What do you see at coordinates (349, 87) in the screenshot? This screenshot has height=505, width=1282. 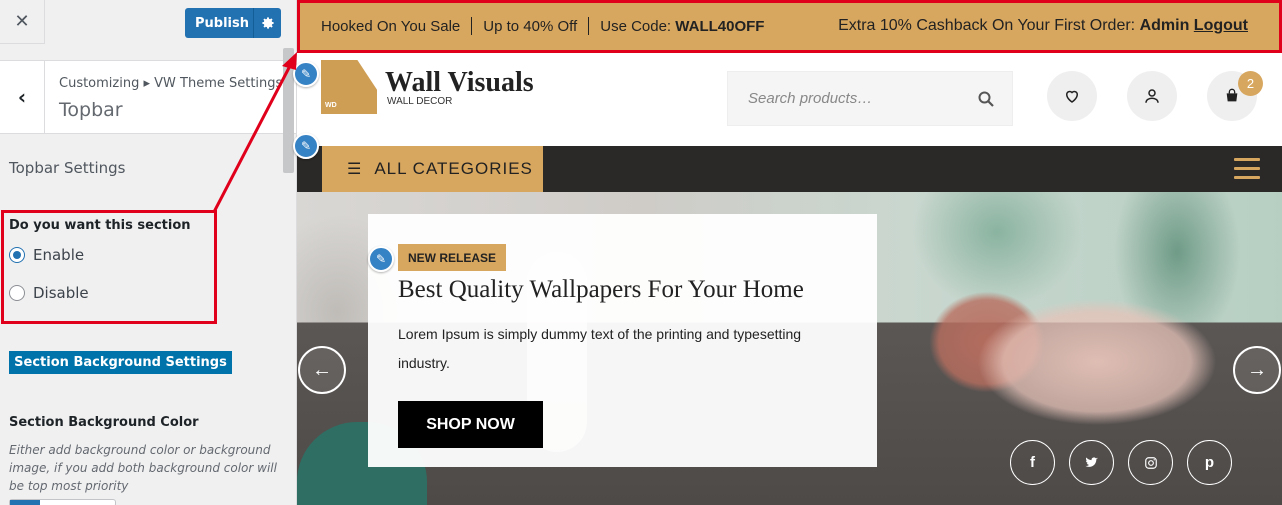 I see `logo-mark: WD` at bounding box center [349, 87].